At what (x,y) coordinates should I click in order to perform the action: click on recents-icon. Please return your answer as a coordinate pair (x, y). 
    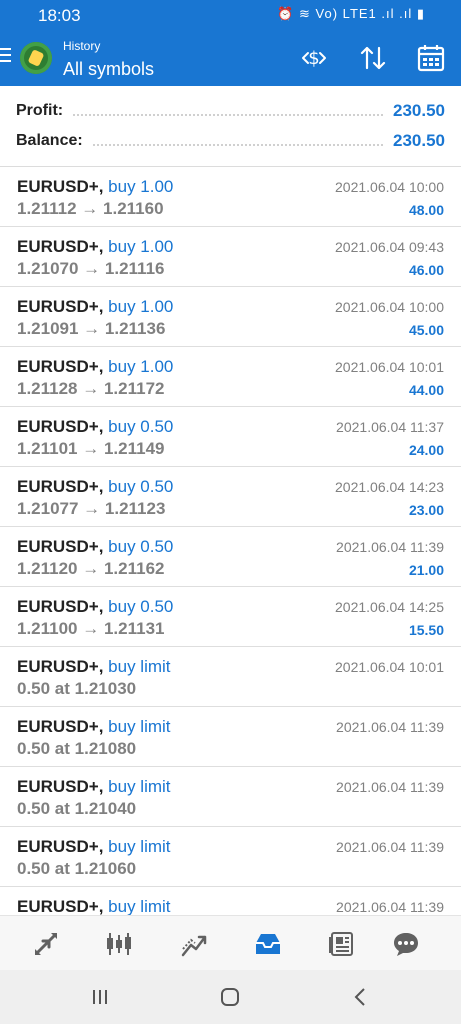
    Looking at the image, I should click on (100, 997).